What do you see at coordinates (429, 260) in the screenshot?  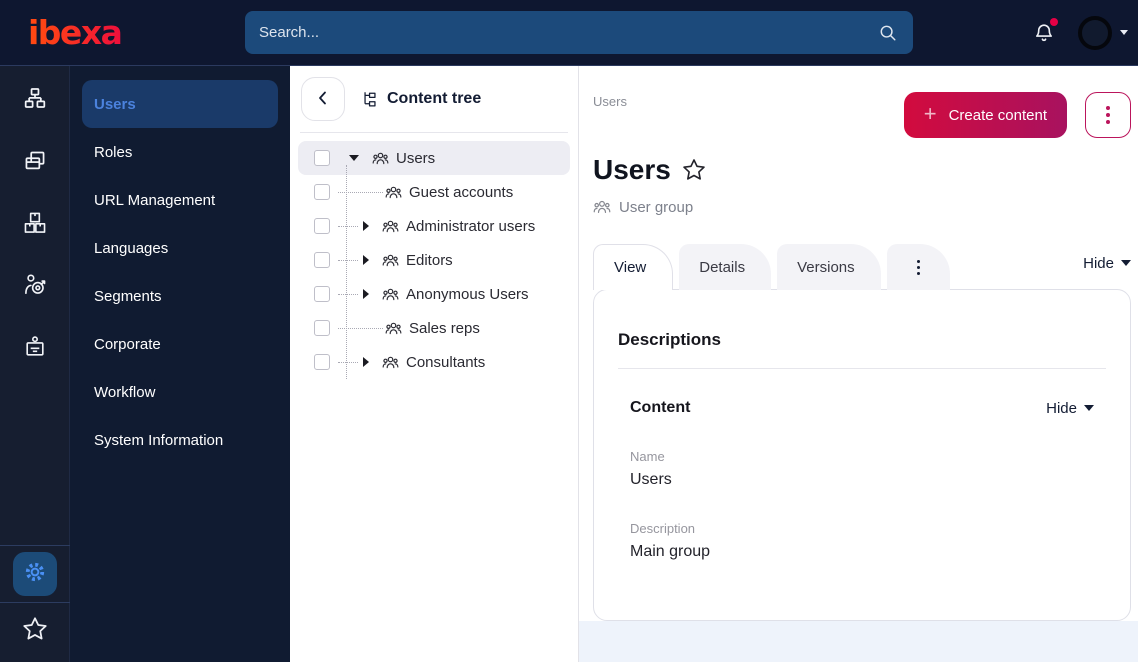 I see `tree-item-label: Editors` at bounding box center [429, 260].